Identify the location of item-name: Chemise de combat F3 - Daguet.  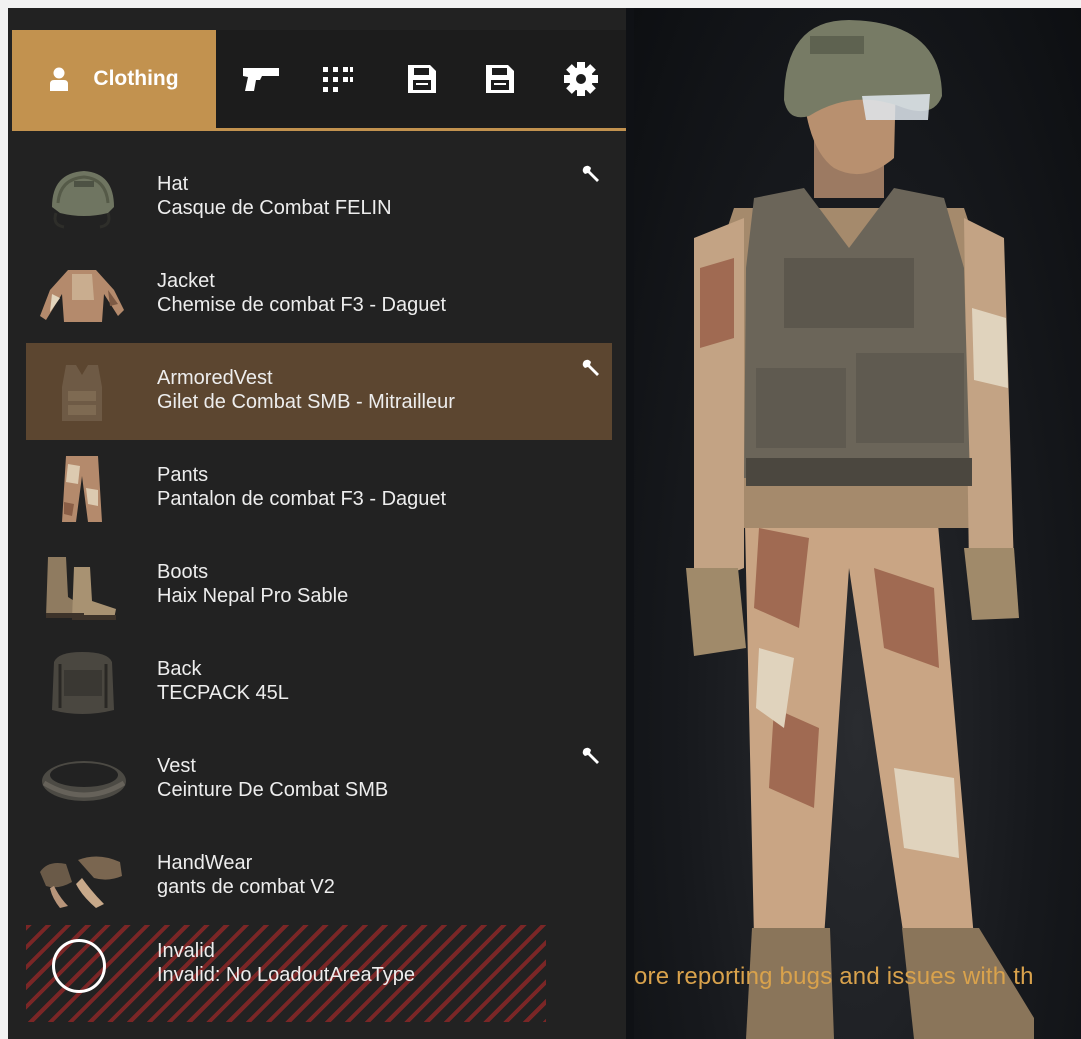
(302, 305).